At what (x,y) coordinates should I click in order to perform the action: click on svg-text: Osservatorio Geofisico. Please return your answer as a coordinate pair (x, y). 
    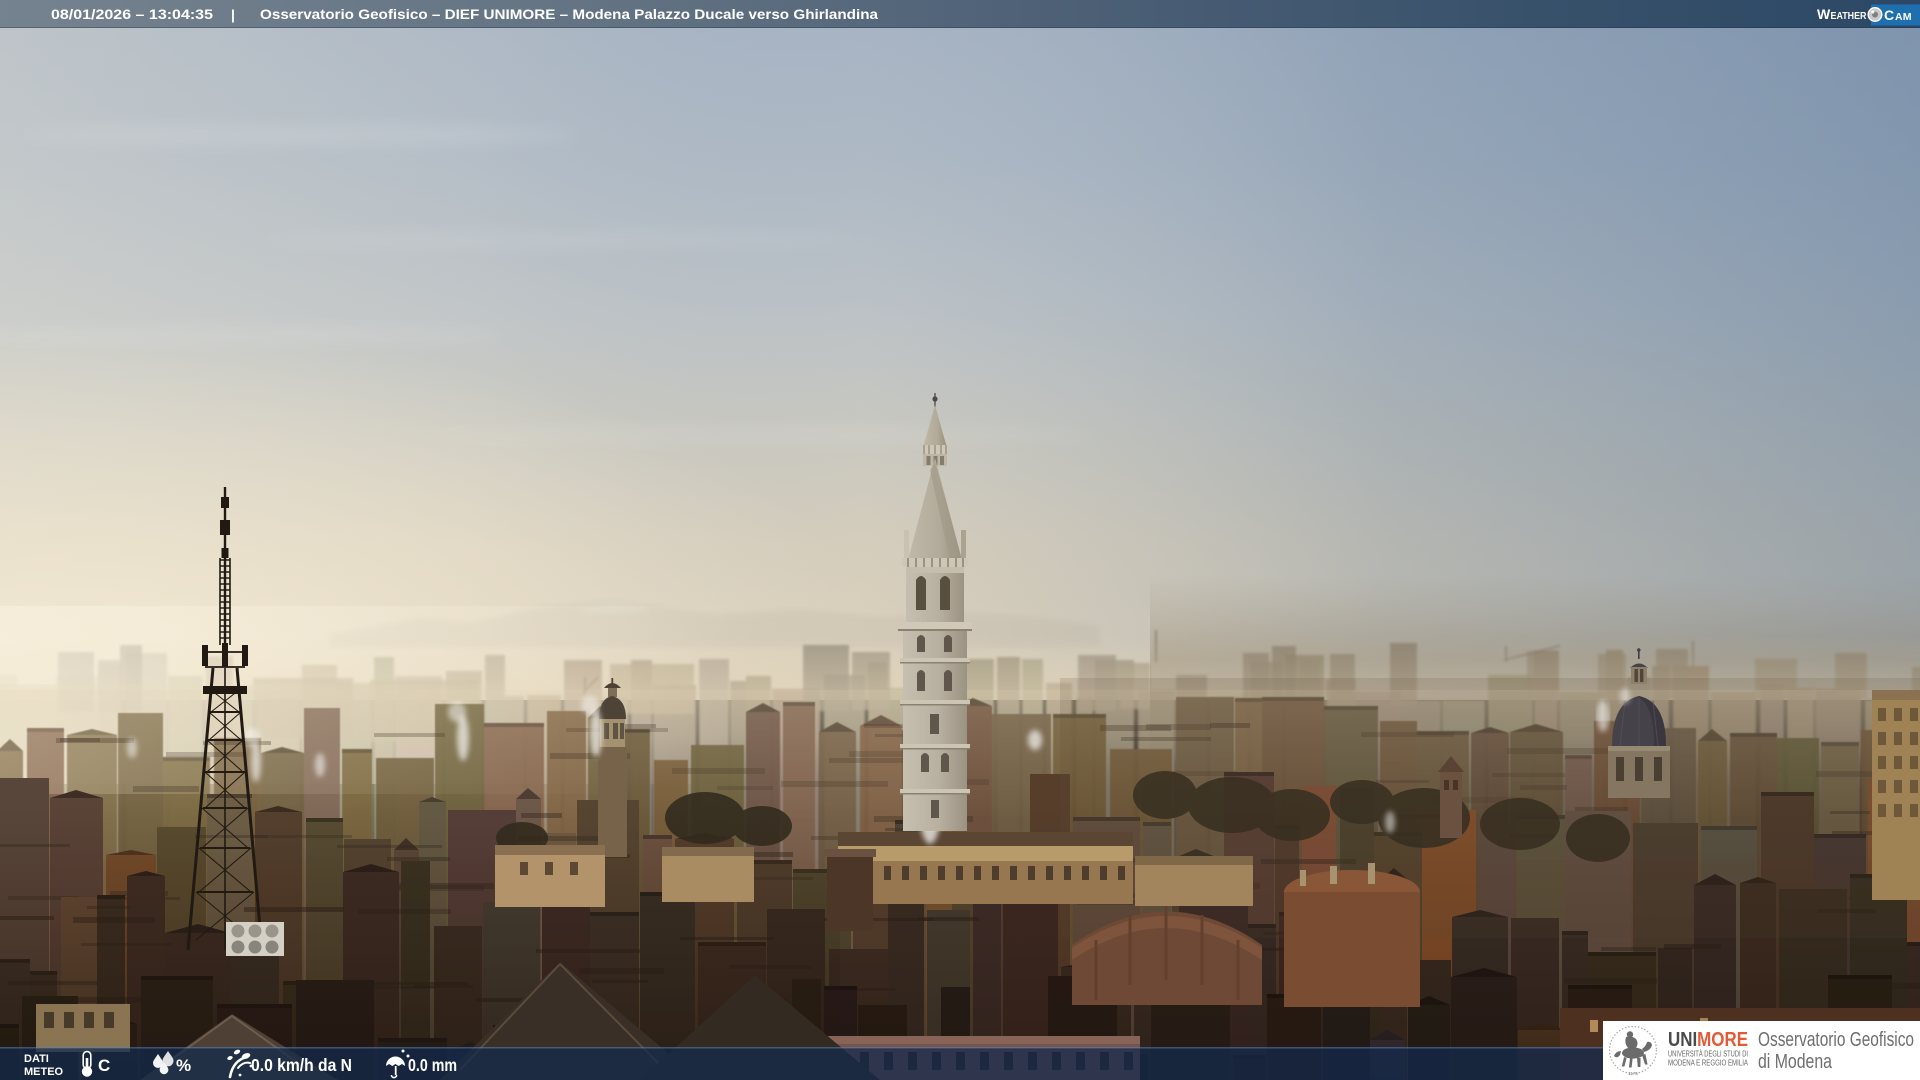
    Looking at the image, I should click on (1836, 1040).